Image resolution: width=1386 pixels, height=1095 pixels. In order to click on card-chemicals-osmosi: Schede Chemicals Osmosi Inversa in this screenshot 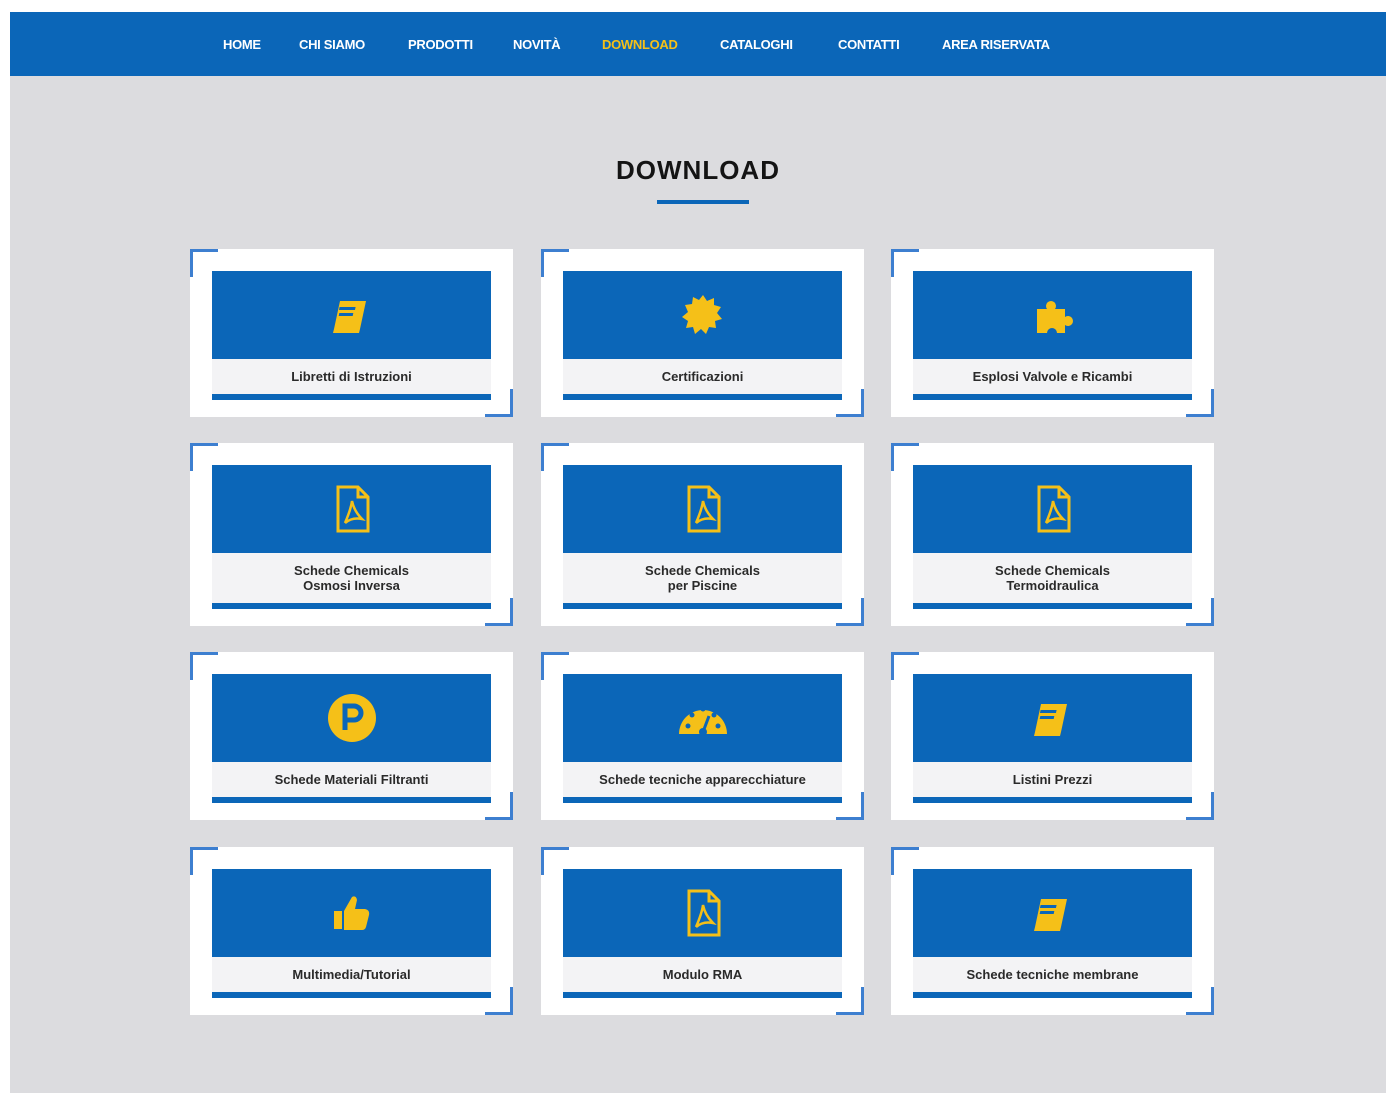, I will do `click(351, 534)`.